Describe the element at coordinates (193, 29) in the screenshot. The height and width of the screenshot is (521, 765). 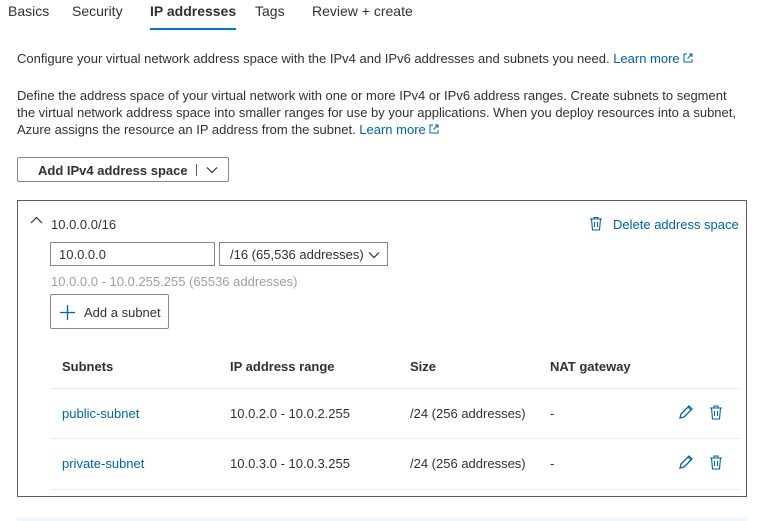
I see `active-tab-indicator` at that location.